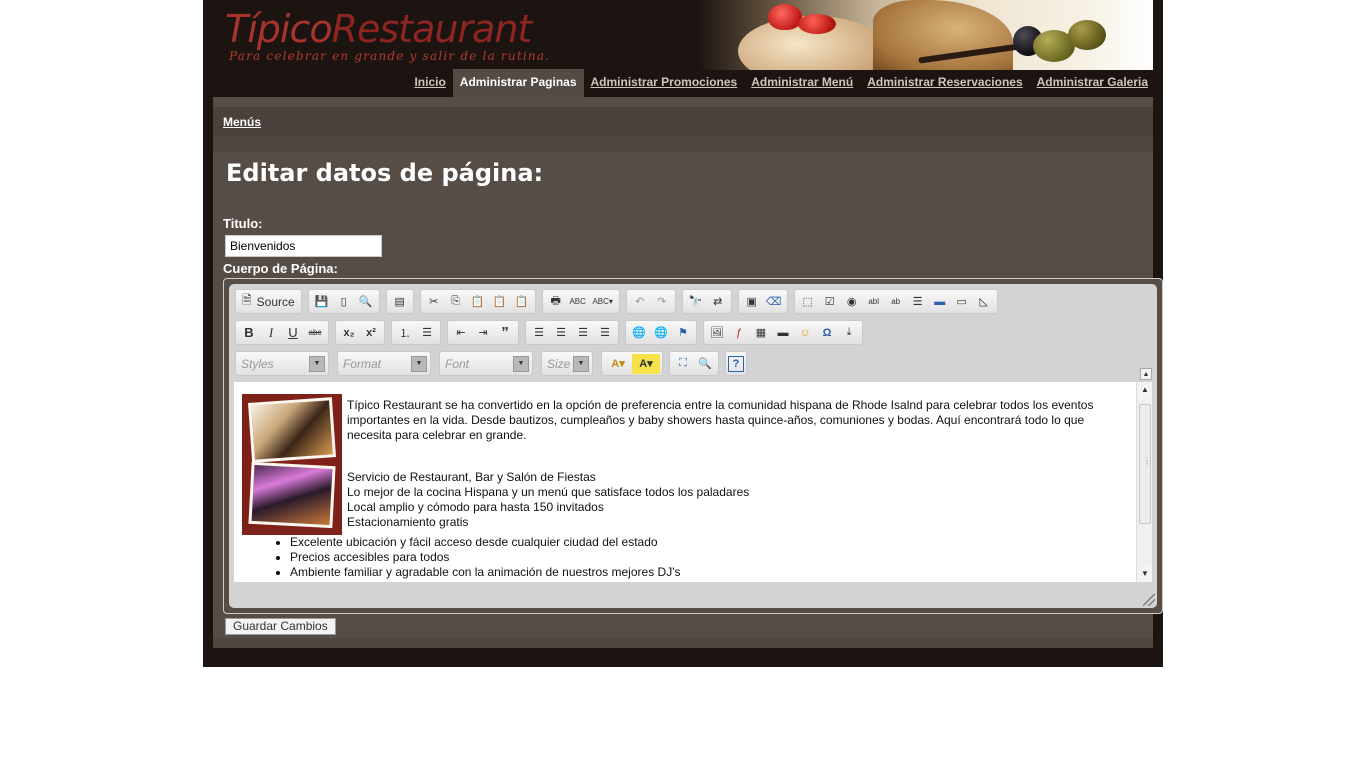 This screenshot has height=768, width=1366. Describe the element at coordinates (718, 302) in the screenshot. I see `replace-icon: ⇄` at that location.